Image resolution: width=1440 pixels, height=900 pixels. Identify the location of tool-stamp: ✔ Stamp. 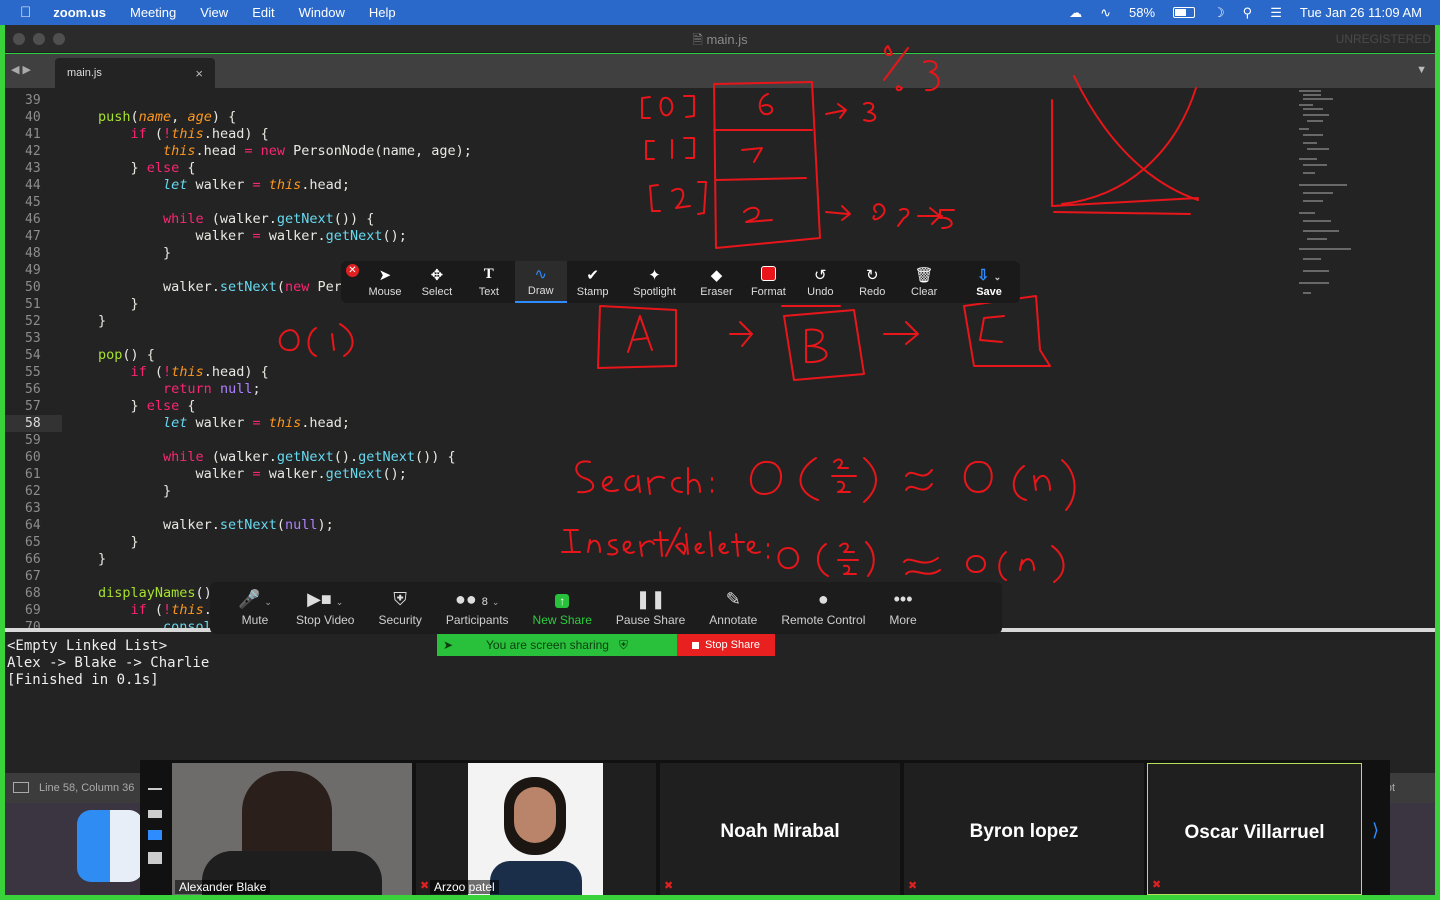
(593, 282).